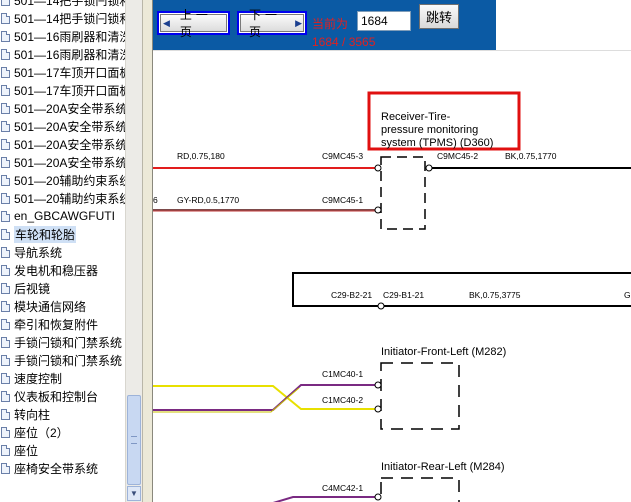 Image resolution: width=631 pixels, height=502 pixels. What do you see at coordinates (420, 489) in the screenshot?
I see `initiator-rear-left-outline` at bounding box center [420, 489].